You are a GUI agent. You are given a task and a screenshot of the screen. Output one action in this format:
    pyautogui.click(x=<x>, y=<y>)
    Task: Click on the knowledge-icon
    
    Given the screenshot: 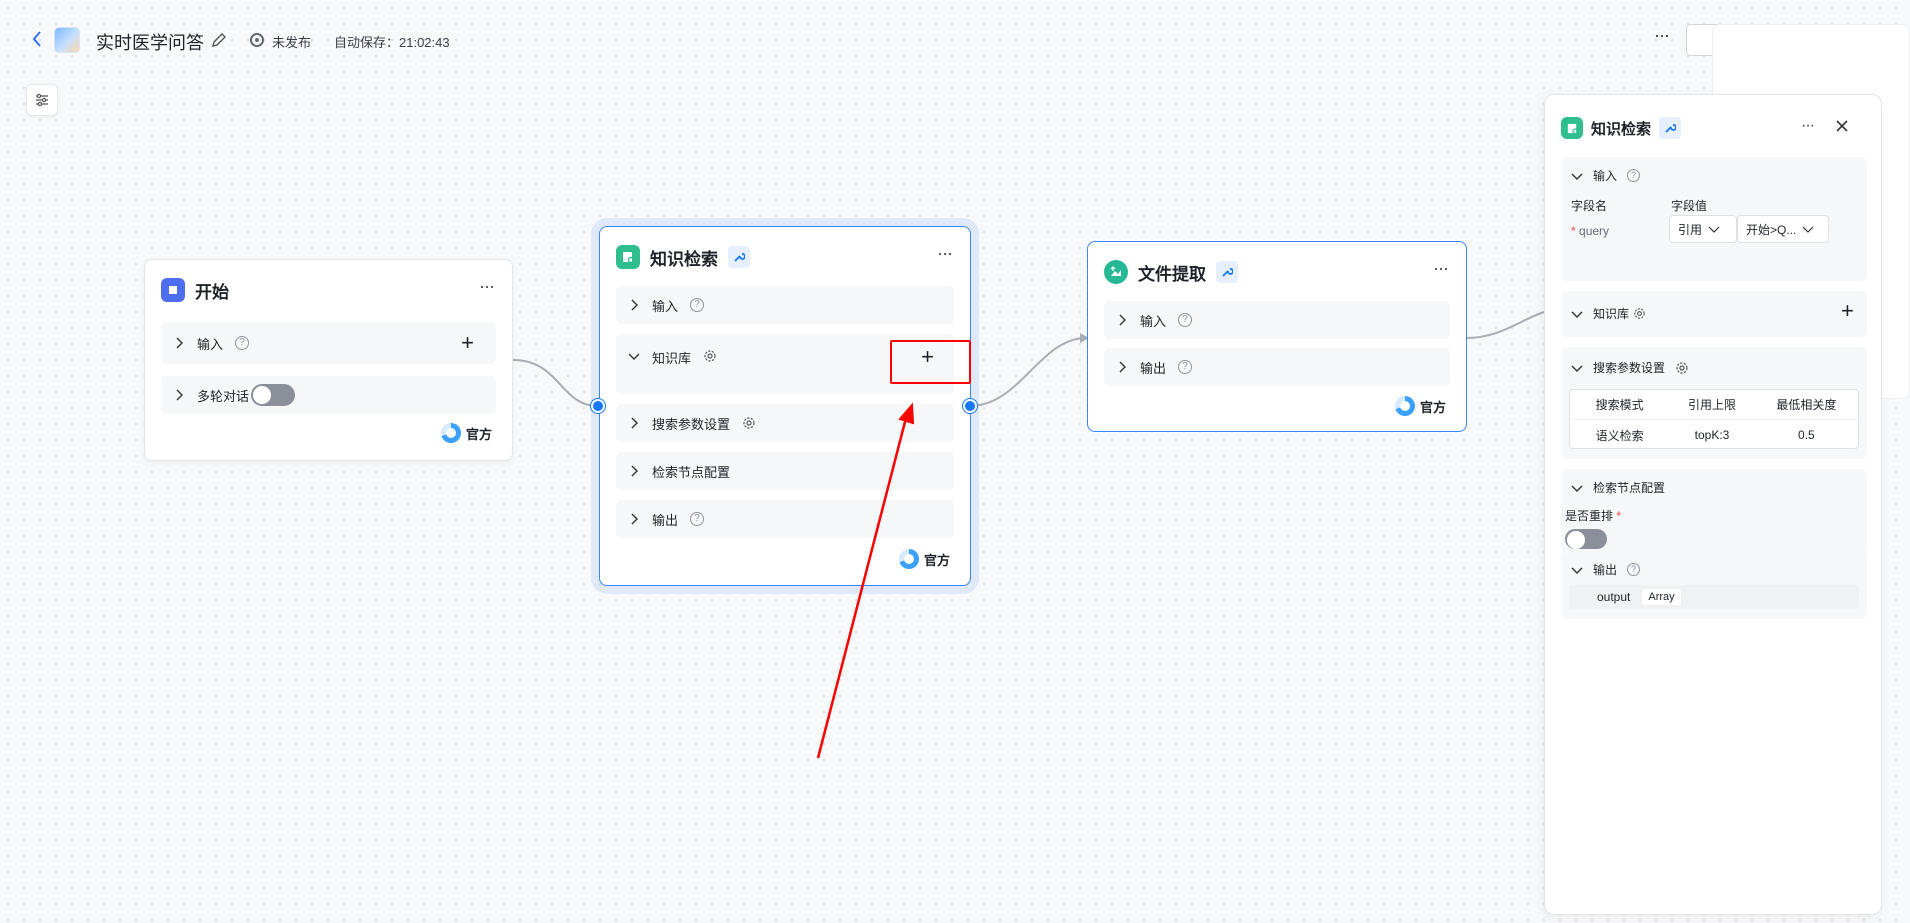 What is the action you would take?
    pyautogui.click(x=1572, y=128)
    